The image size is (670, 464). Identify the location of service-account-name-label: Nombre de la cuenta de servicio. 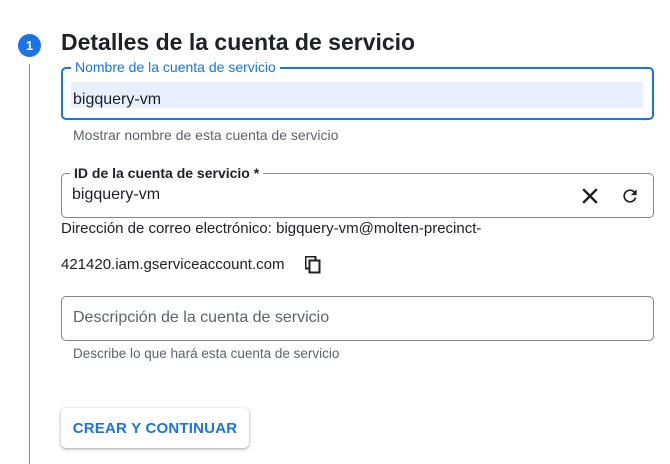
(175, 67).